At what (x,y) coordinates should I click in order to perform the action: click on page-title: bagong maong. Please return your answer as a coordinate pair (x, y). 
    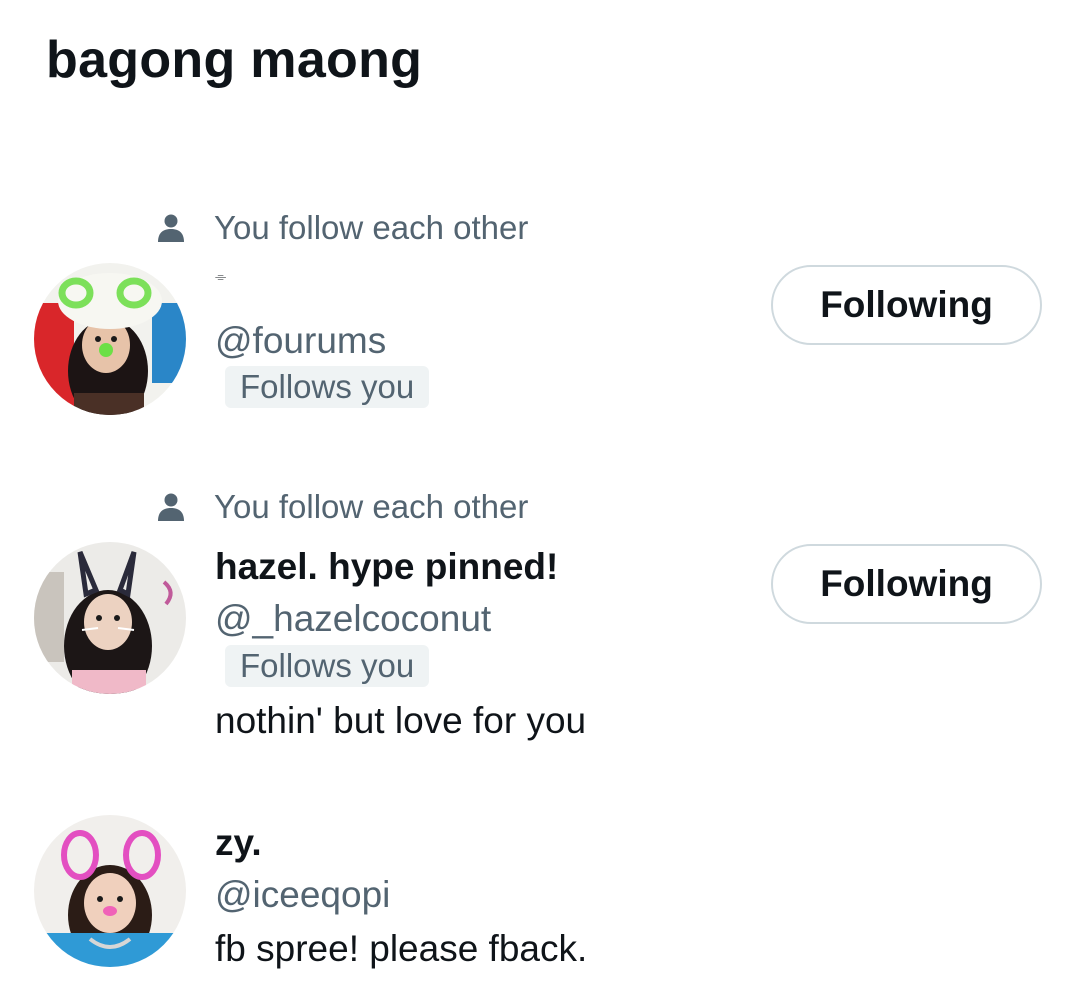
    Looking at the image, I should click on (234, 60).